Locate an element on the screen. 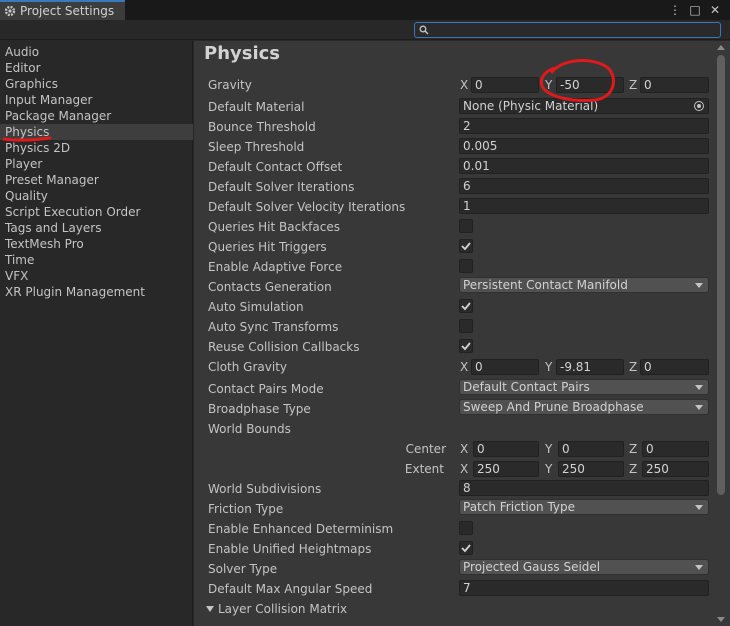  broadphase-type-value: Sweep And Prune Broadphase is located at coordinates (553, 407).